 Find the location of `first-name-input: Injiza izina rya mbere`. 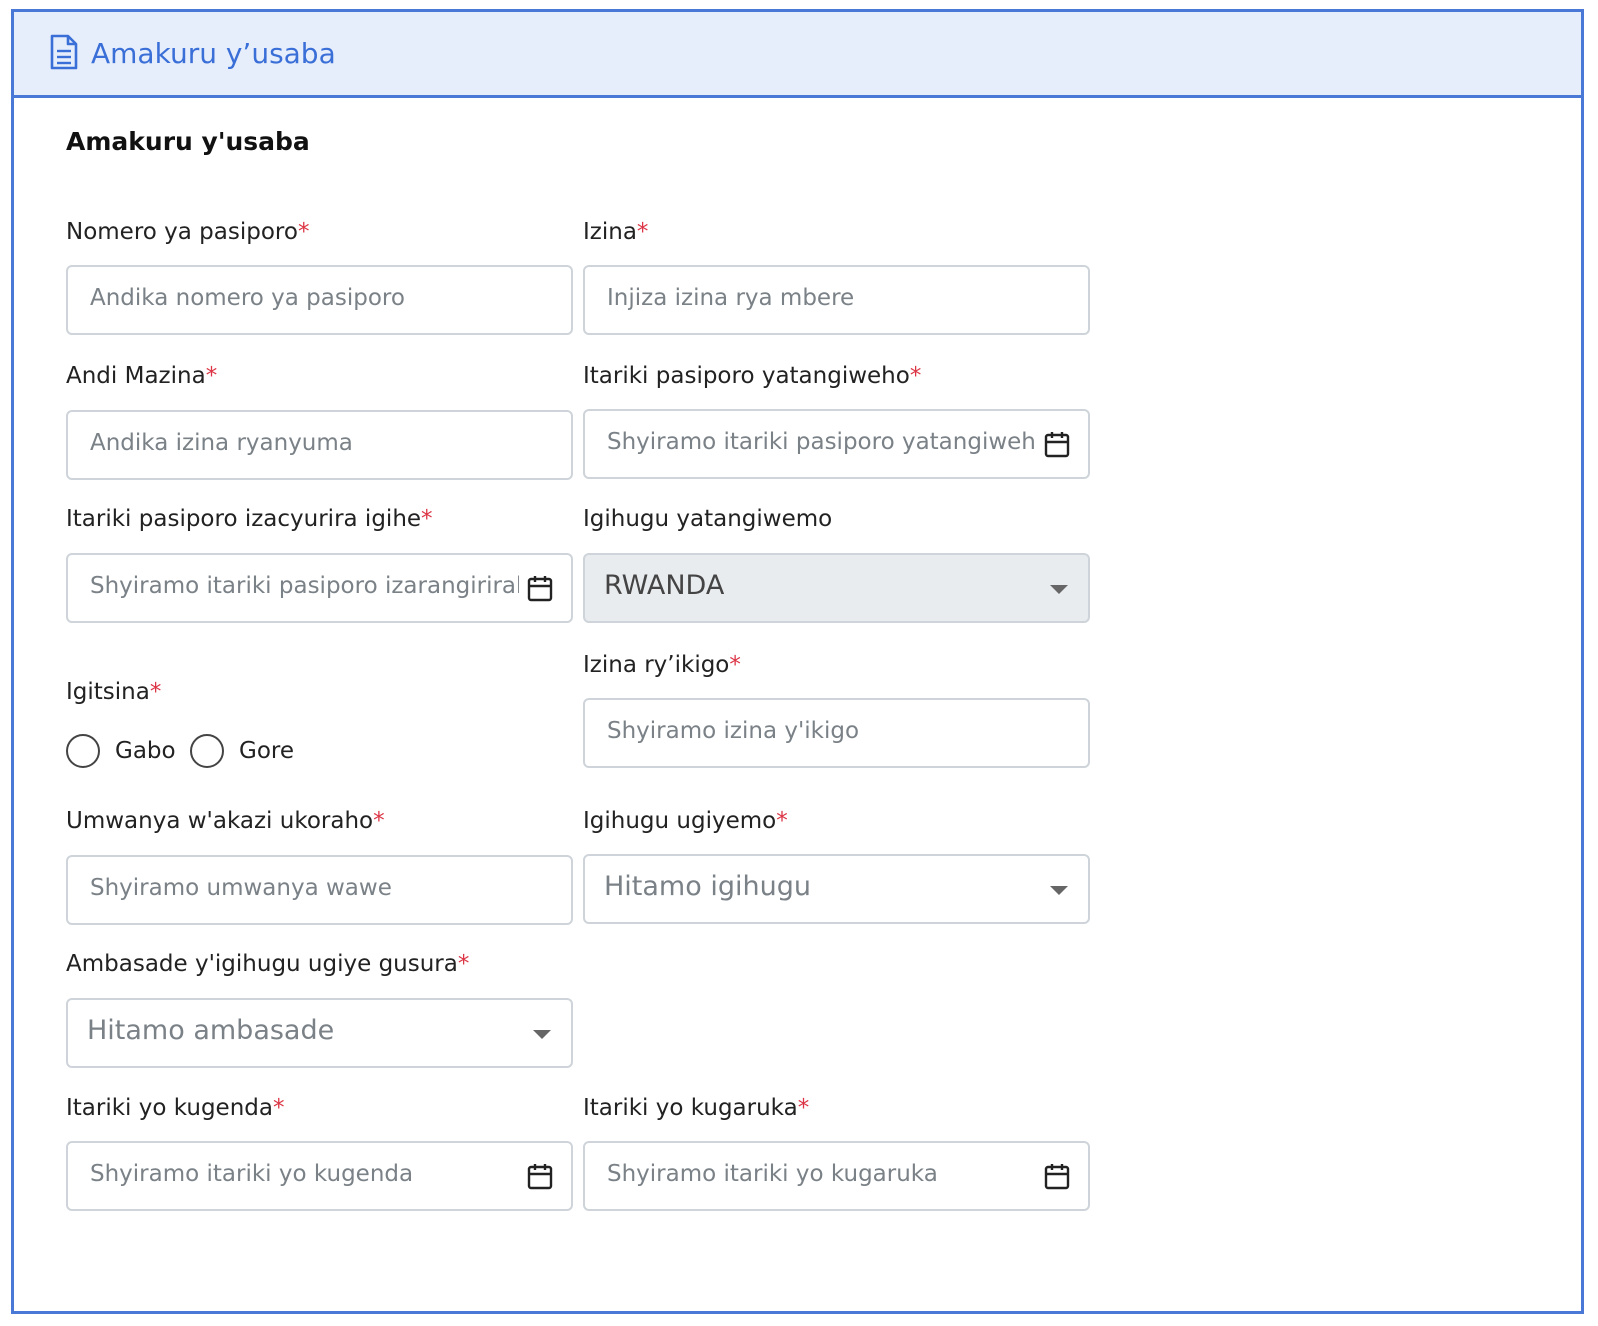

first-name-input: Injiza izina rya mbere is located at coordinates (836, 300).